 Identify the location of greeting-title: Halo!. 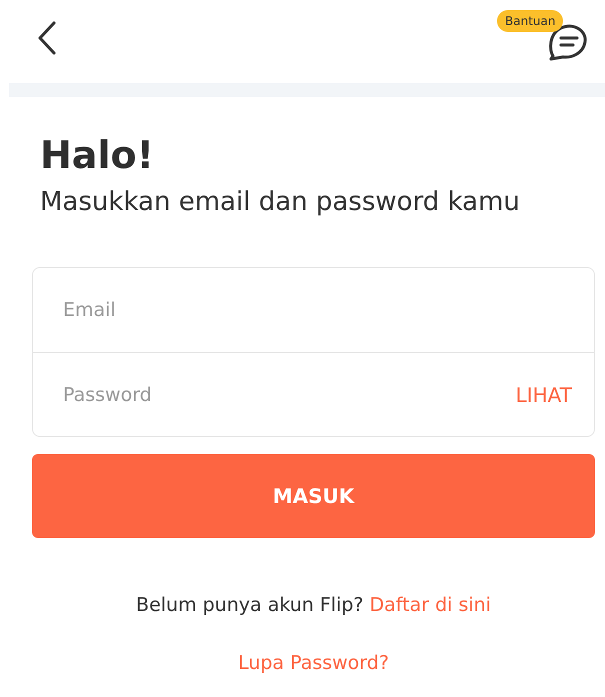
(97, 155).